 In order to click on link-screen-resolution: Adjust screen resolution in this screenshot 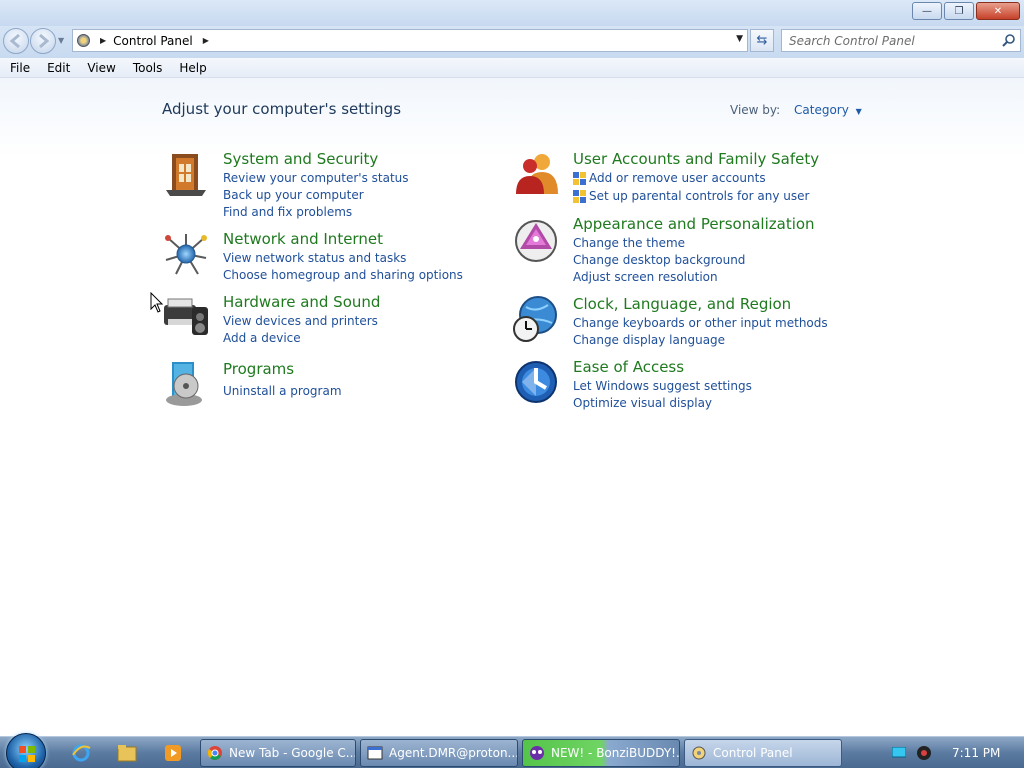, I will do `click(645, 277)`.